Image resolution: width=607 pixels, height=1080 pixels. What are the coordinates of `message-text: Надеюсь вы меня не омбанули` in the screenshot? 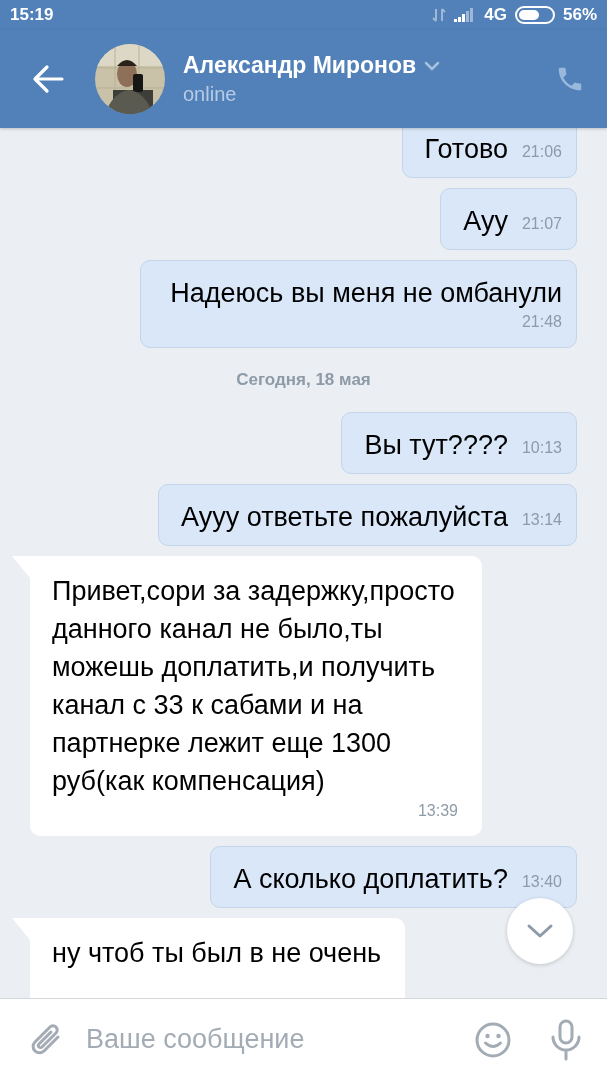 It's located at (366, 293).